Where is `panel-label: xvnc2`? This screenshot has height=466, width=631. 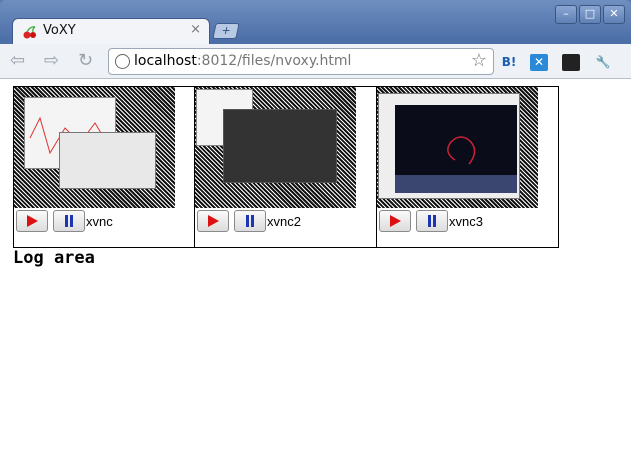 panel-label: xvnc2 is located at coordinates (284, 221).